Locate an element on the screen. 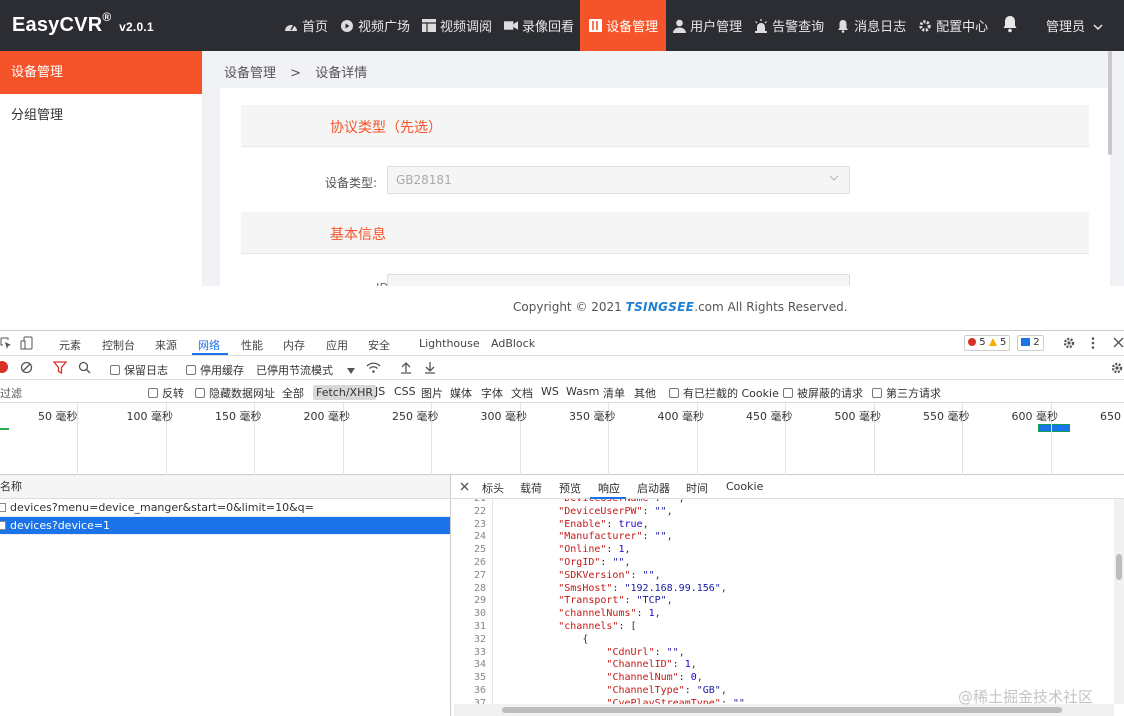 This screenshot has height=716, width=1124. page-scrollbar is located at coordinates (1110, 103).